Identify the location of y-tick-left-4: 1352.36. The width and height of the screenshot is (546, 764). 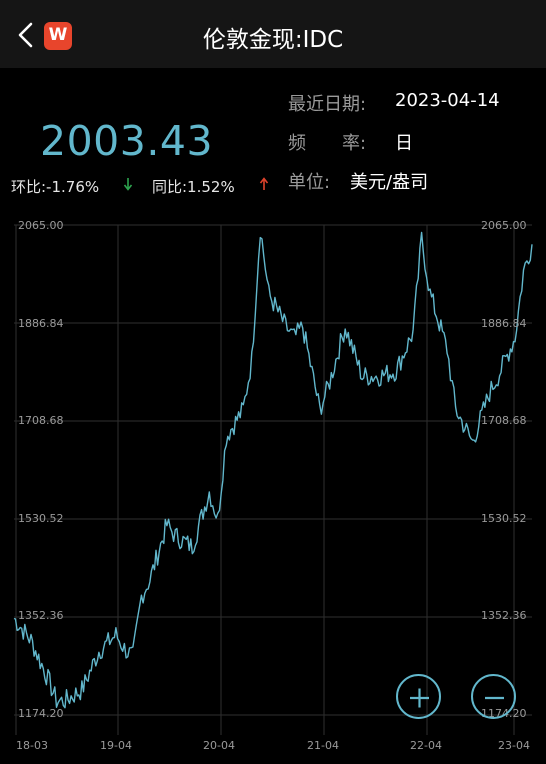
(41, 615).